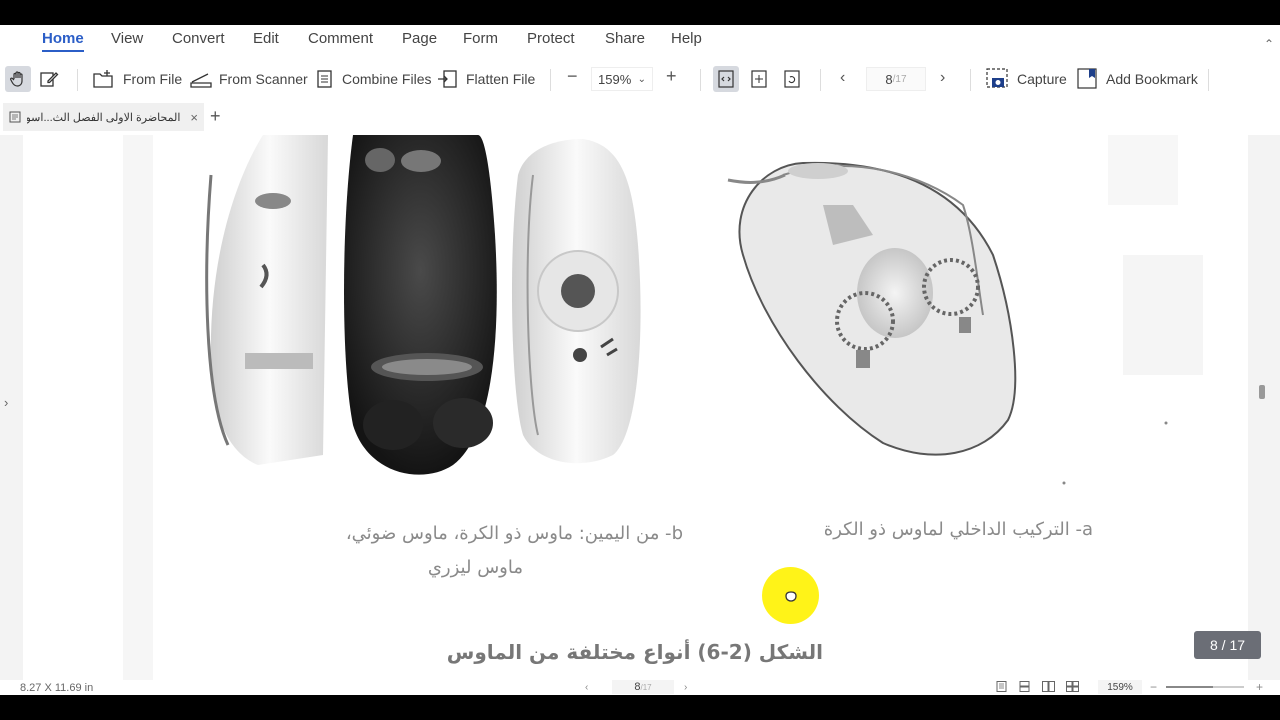 Image resolution: width=1280 pixels, height=720 pixels. Describe the element at coordinates (1189, 687) in the screenshot. I see `zoom-slider-fill` at that location.